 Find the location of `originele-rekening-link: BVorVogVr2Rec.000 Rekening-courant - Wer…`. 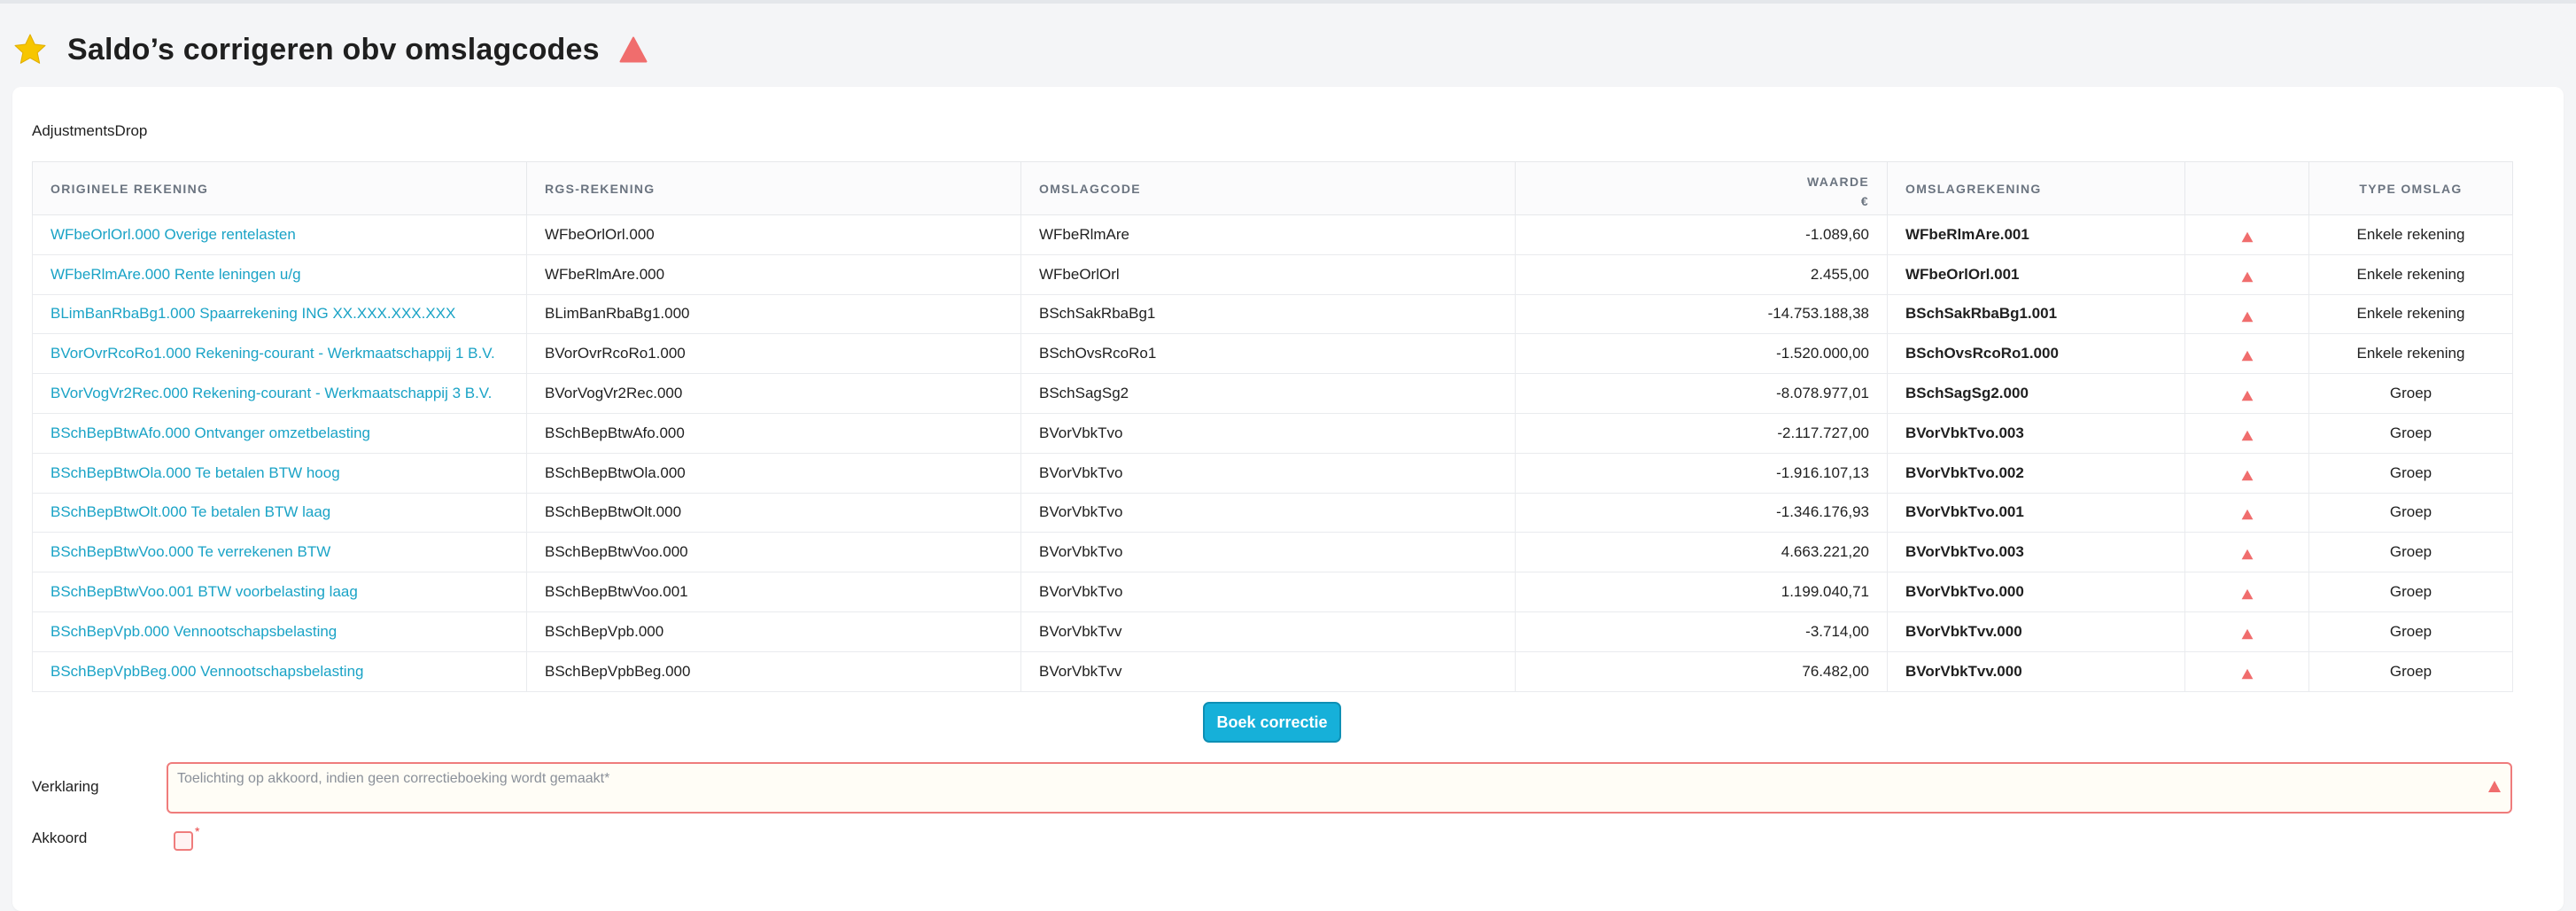

originele-rekening-link: BVorVogVr2Rec.000 Rekening-courant - Wer… is located at coordinates (279, 393).